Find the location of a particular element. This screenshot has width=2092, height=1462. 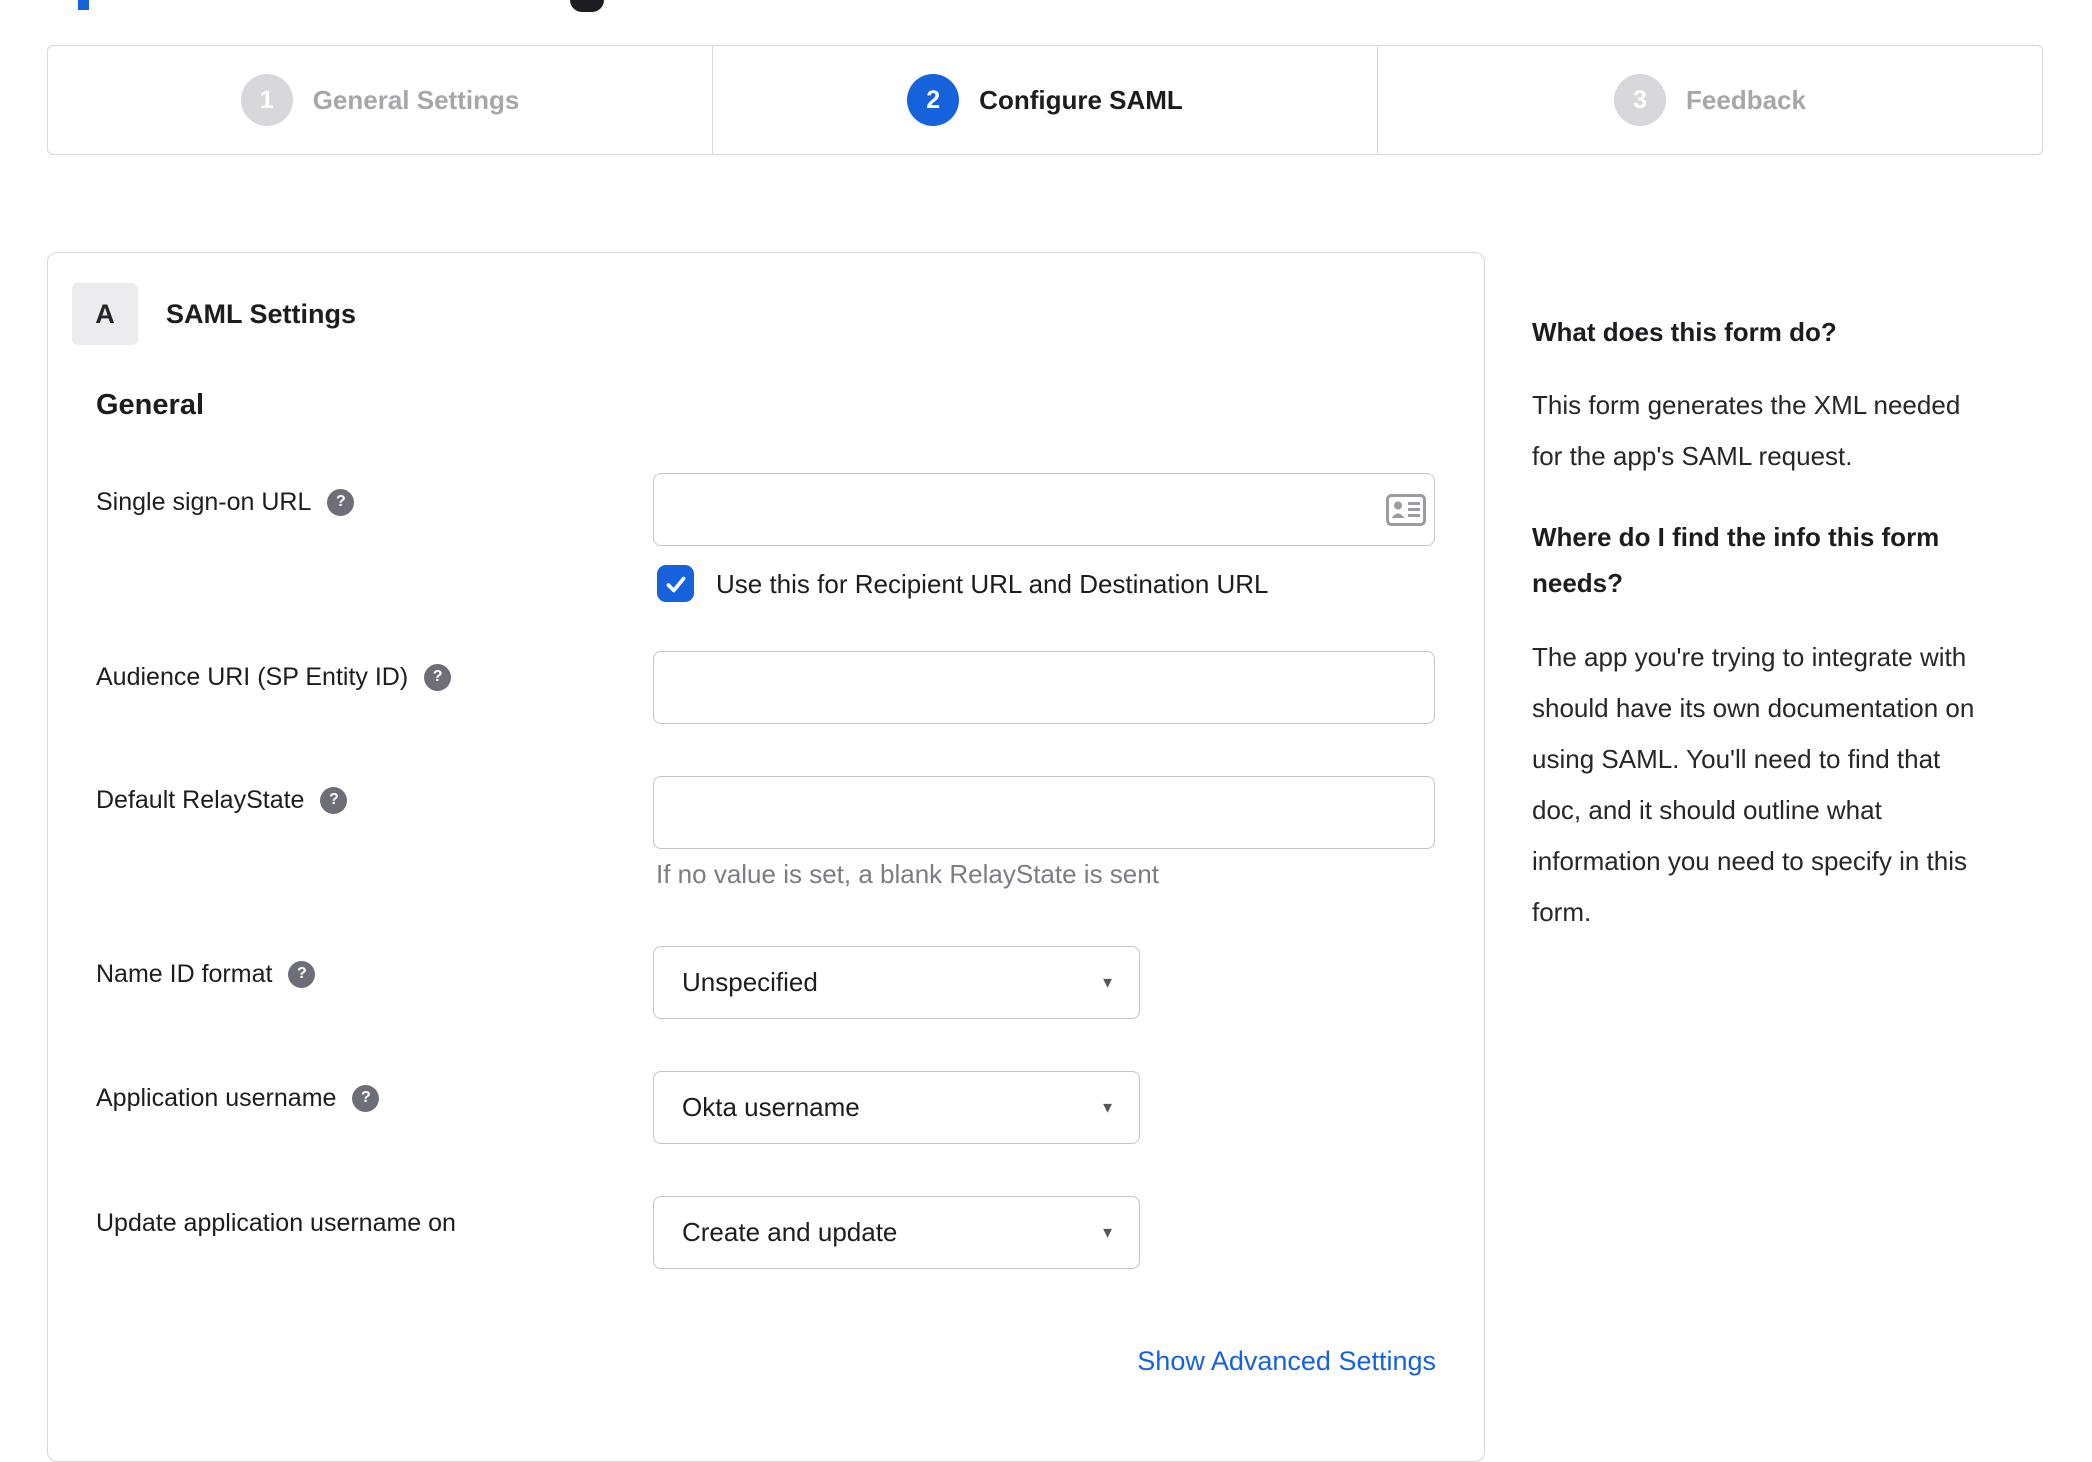

panel-title: SAML Settings is located at coordinates (261, 314).